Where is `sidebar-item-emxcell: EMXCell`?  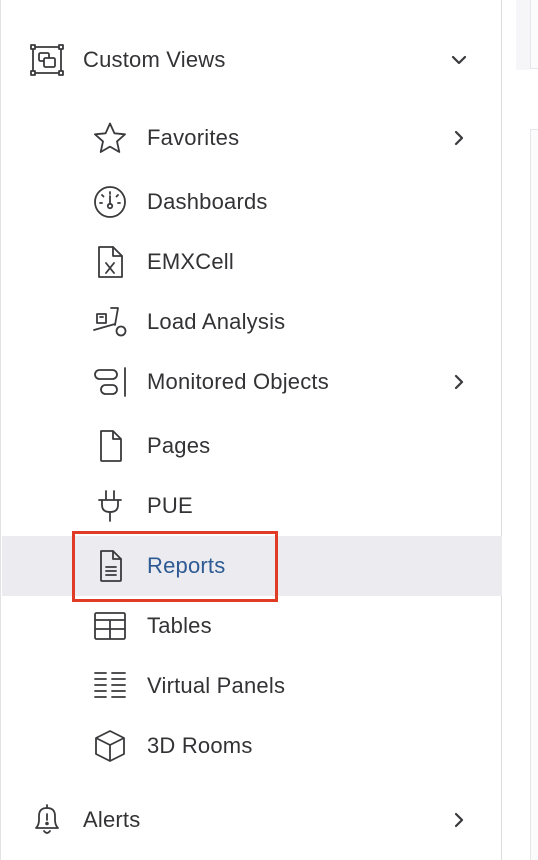
sidebar-item-emxcell: EMXCell is located at coordinates (252, 262).